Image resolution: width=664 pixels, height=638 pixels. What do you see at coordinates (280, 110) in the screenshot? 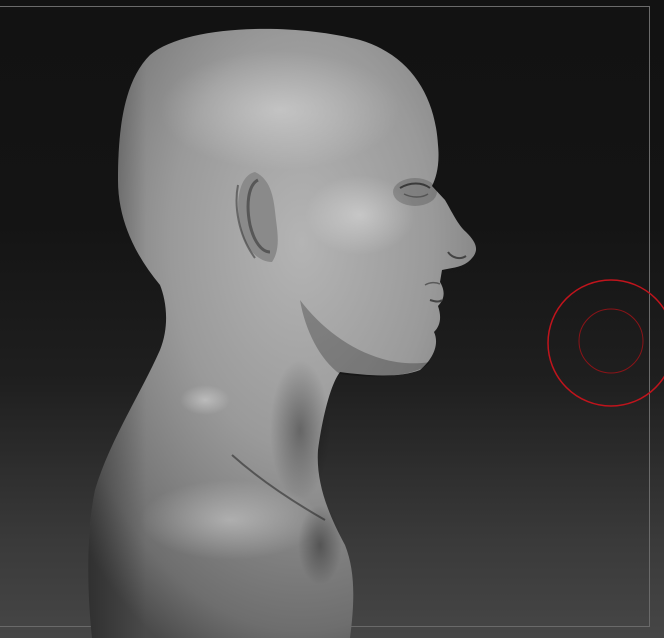
I see `cranium-highlight` at bounding box center [280, 110].